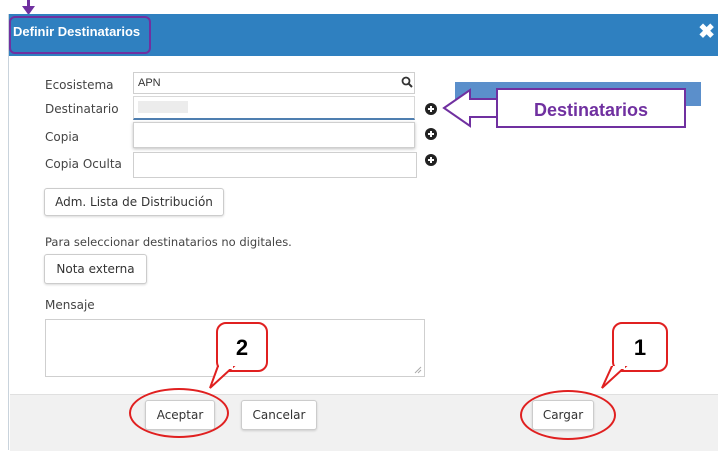  Describe the element at coordinates (222, 377) in the screenshot. I see `step-2-pointer-icon` at that location.